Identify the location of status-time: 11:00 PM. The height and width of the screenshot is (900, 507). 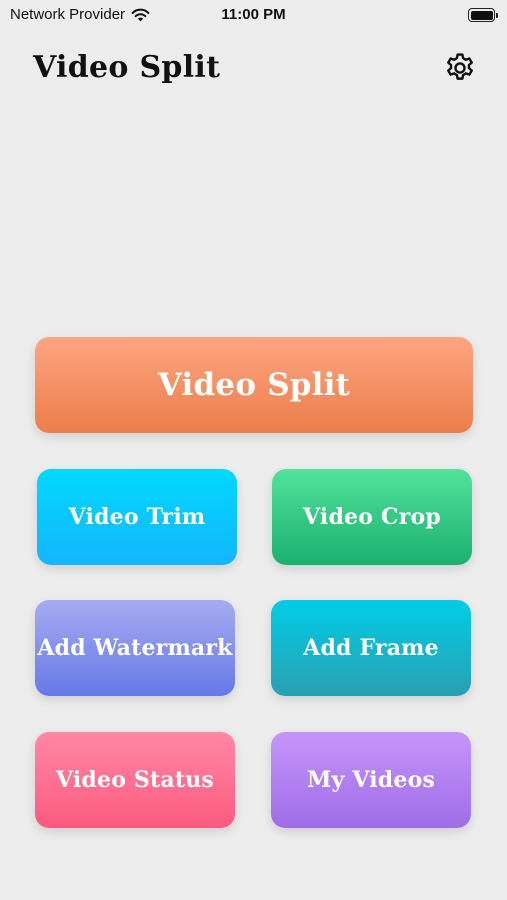
(253, 14).